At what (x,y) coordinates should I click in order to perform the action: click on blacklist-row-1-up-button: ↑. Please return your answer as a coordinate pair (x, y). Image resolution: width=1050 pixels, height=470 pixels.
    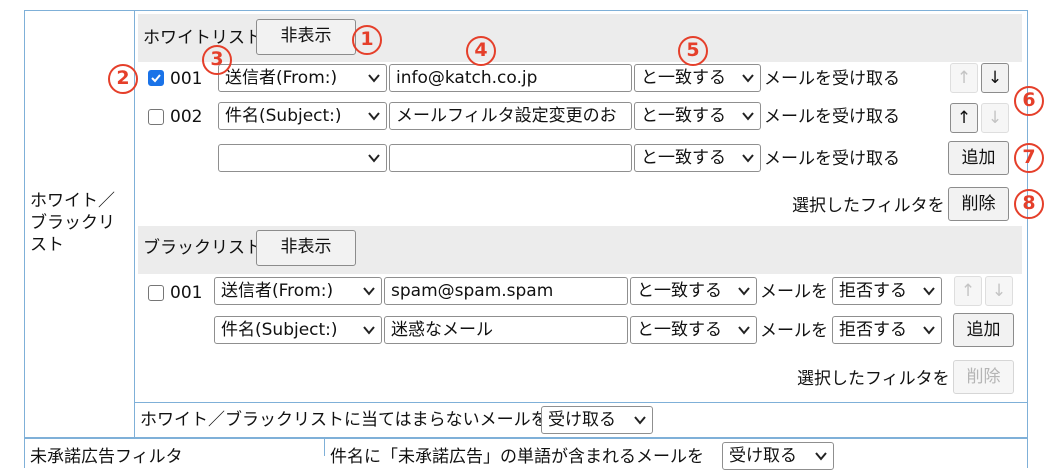
    Looking at the image, I should click on (968, 291).